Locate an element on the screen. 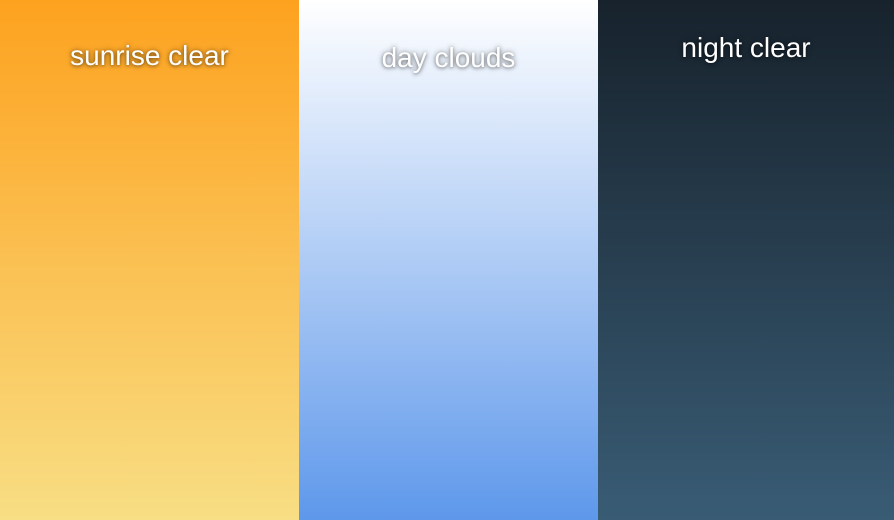  night-clear-label: night clear is located at coordinates (746, 47).